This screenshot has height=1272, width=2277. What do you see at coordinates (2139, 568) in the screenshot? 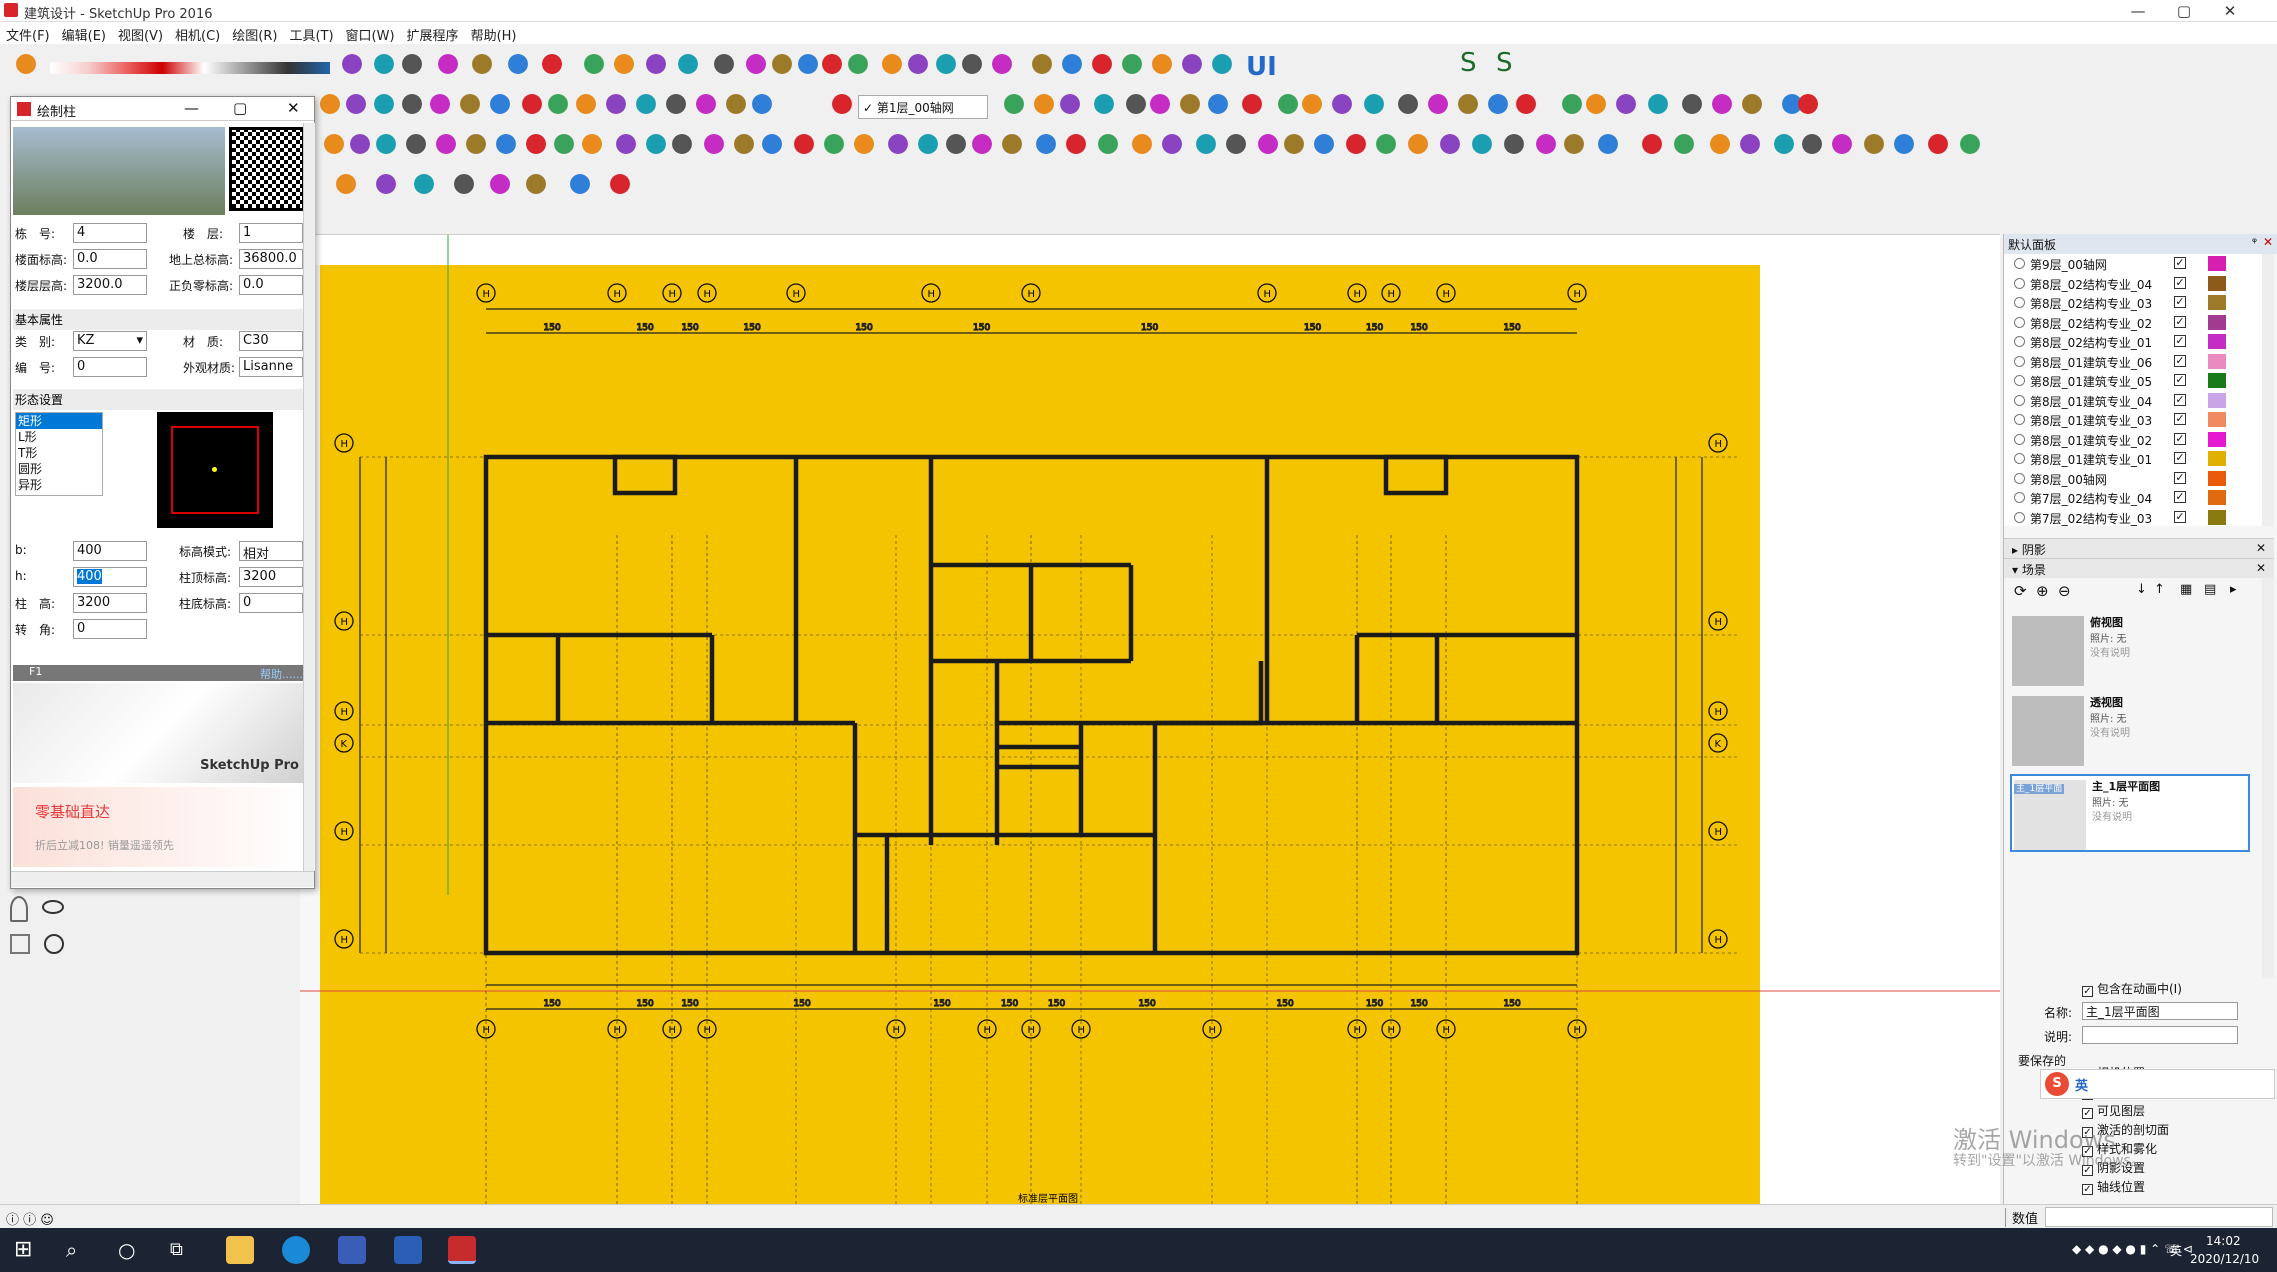
I see `scenes-section: ▾ 场景 ✕` at bounding box center [2139, 568].